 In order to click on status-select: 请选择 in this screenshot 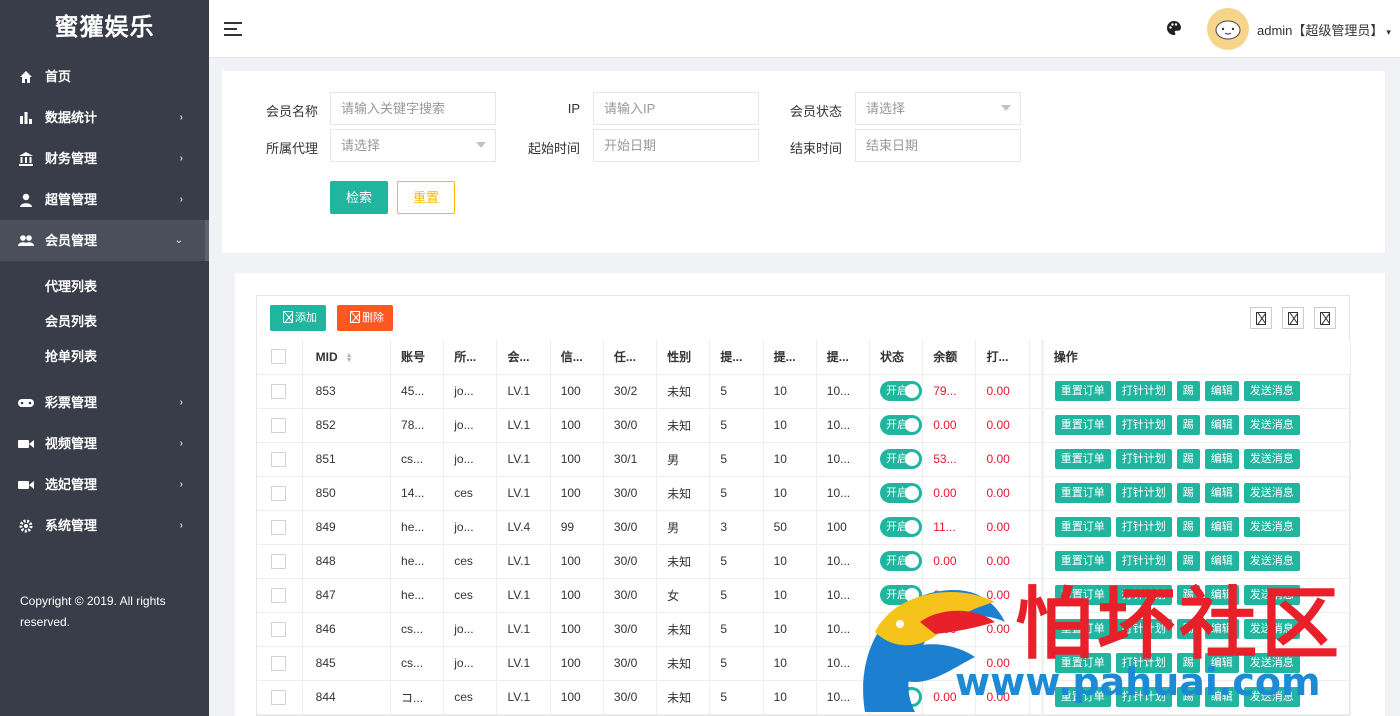, I will do `click(938, 108)`.